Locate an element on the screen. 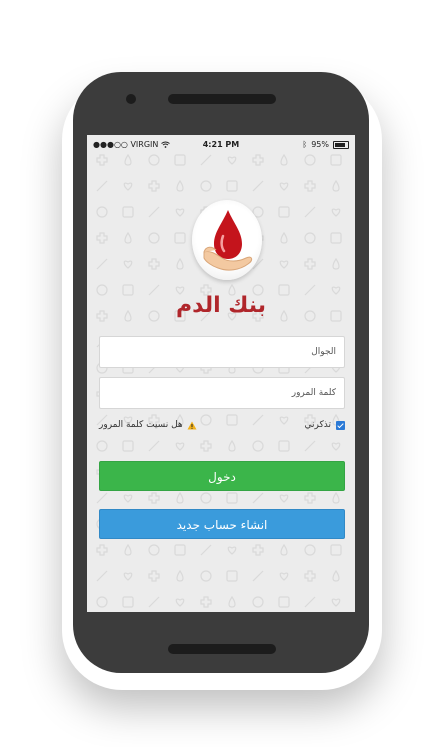 Image resolution: width=444 pixels, height=747 pixels. remember-me: تذكرني is located at coordinates (325, 425).